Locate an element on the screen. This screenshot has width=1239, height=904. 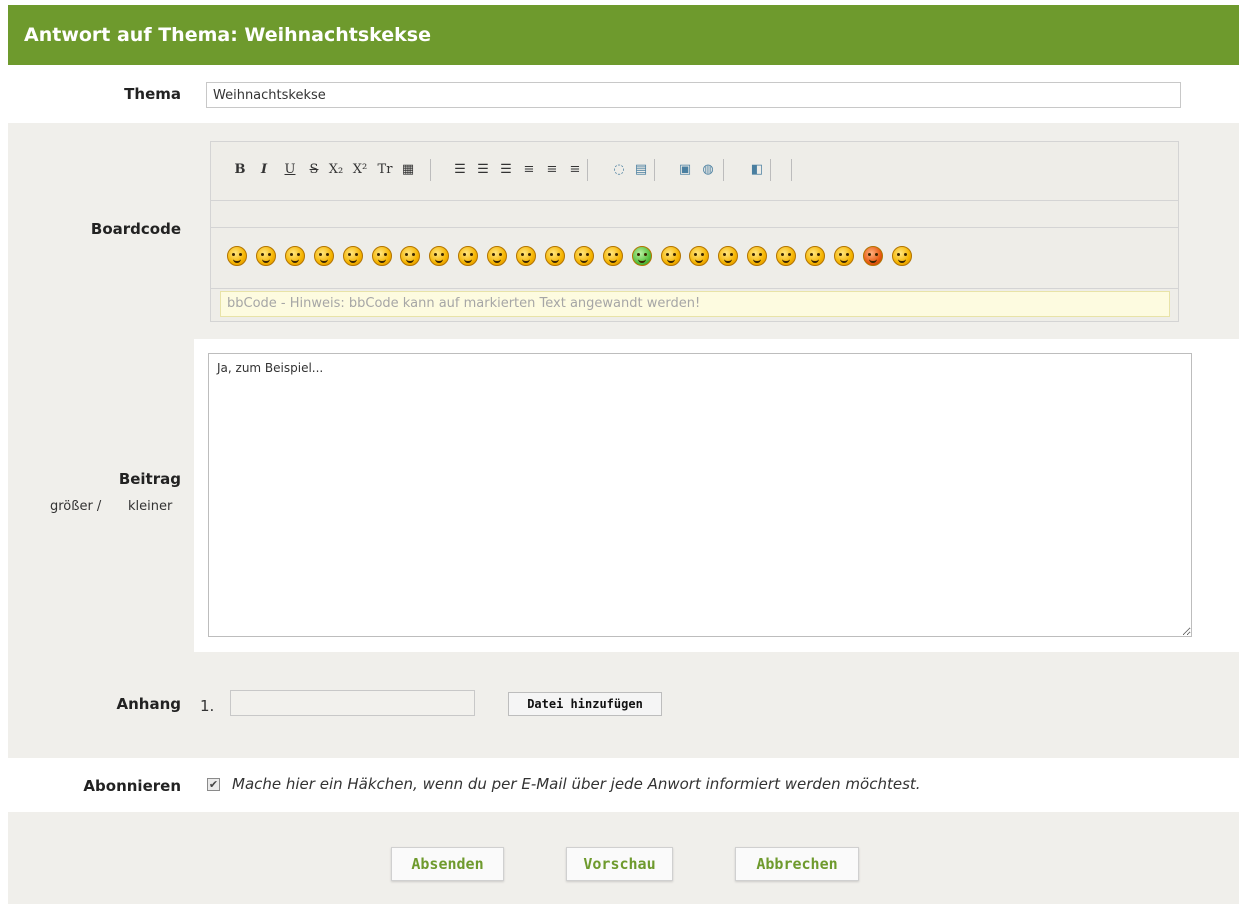
superscript-icon: X² is located at coordinates (360, 170).